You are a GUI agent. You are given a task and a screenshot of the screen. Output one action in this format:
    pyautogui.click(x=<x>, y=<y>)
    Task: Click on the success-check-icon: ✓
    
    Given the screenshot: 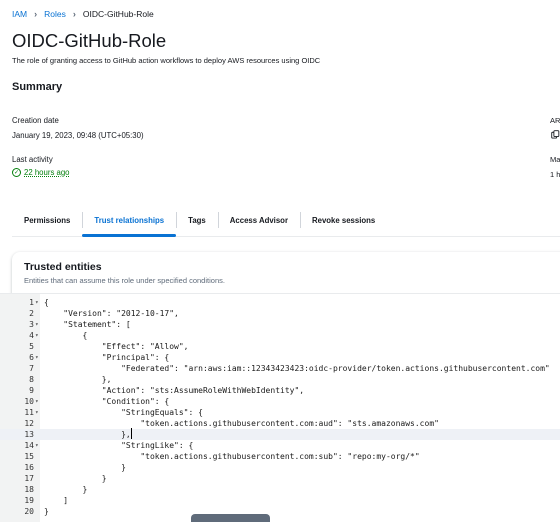 What is the action you would take?
    pyautogui.click(x=16, y=172)
    